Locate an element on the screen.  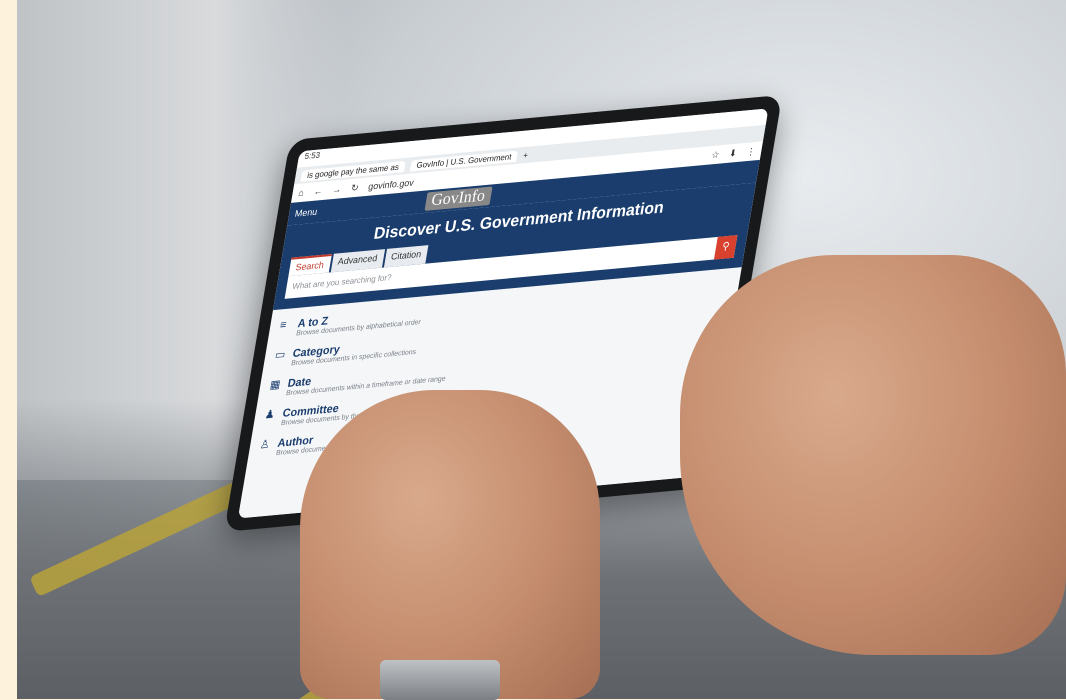
back-icon: ← is located at coordinates (318, 191).